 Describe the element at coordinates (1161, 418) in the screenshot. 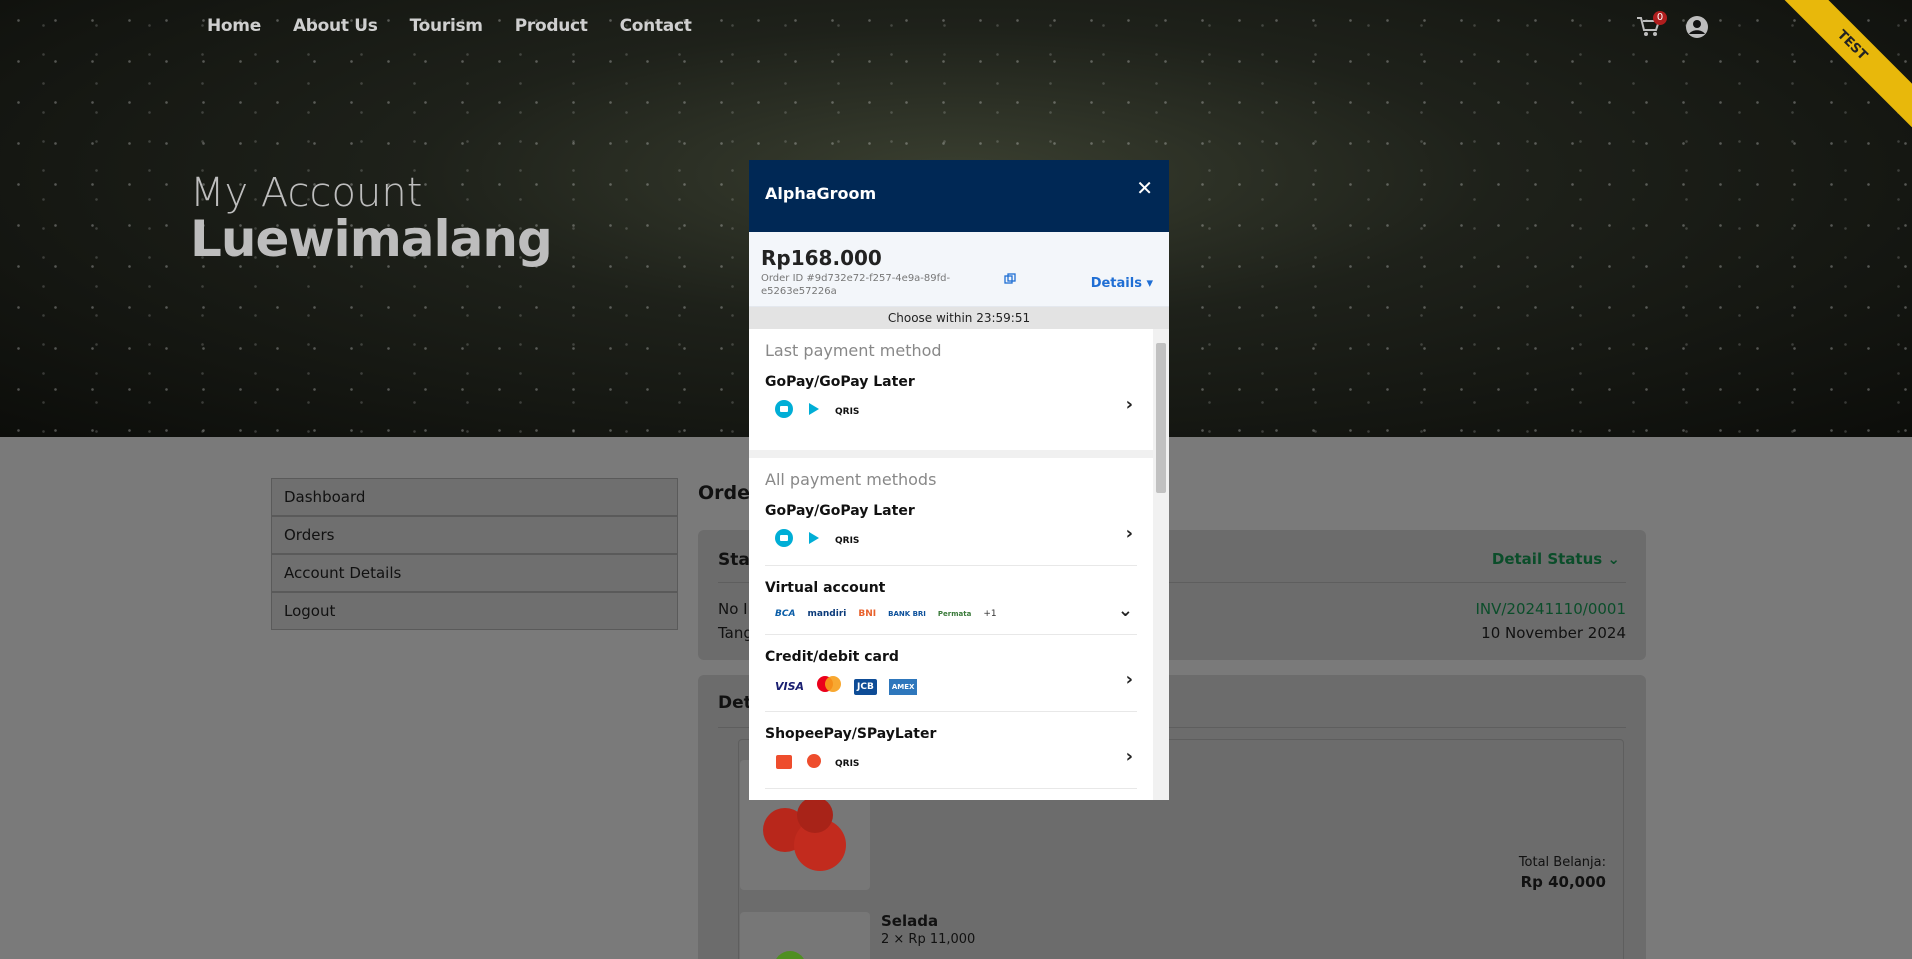

I see `scrollbar-thumb` at that location.